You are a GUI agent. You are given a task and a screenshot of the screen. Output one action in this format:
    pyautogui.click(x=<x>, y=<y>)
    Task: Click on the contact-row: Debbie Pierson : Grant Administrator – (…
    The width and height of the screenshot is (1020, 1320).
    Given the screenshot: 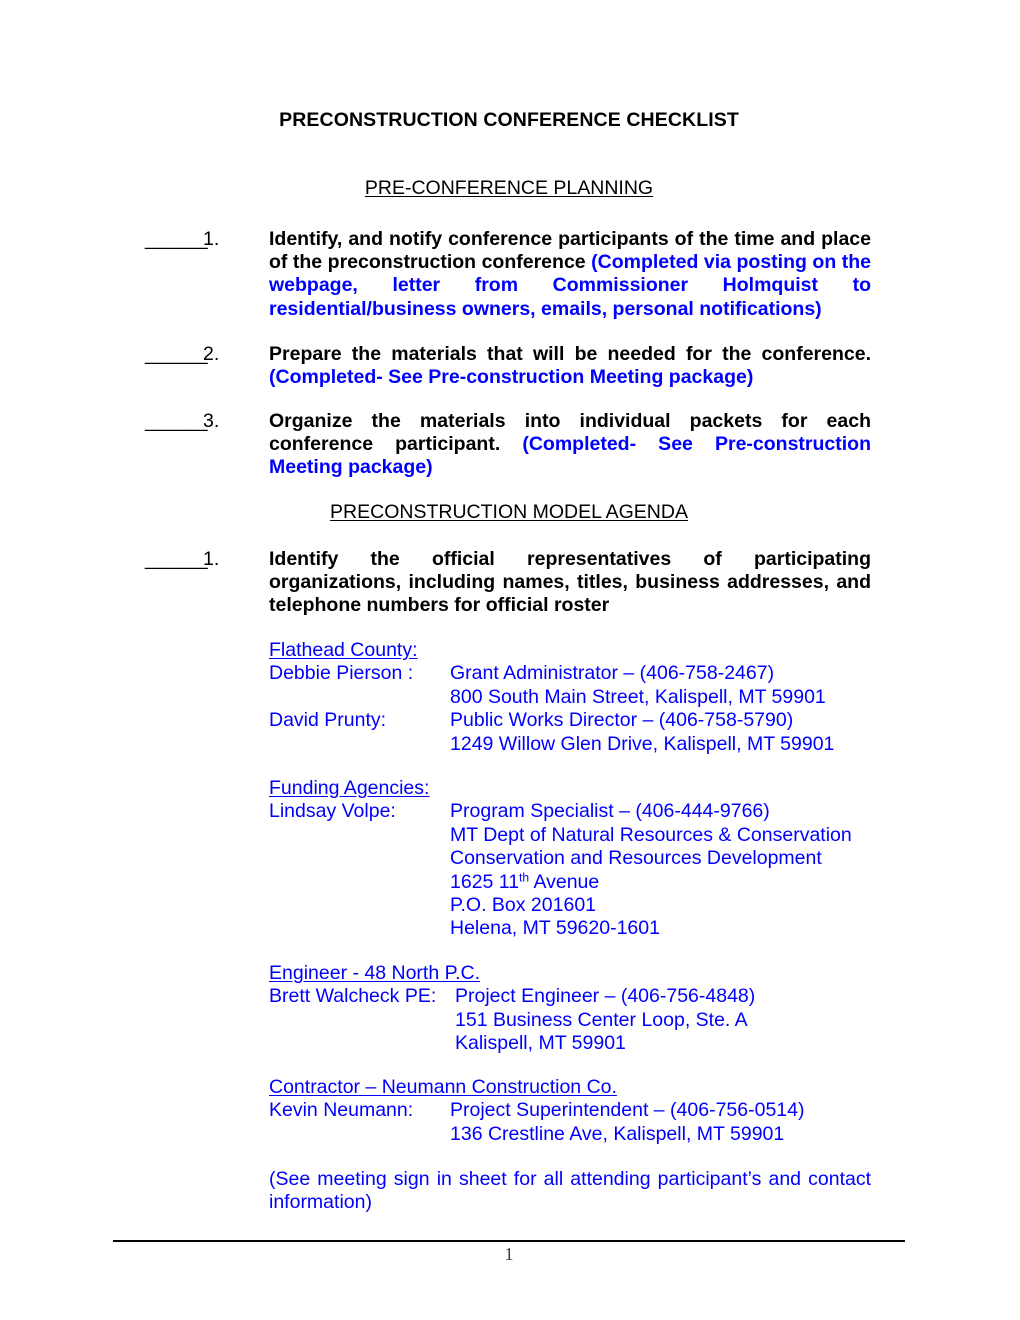 What is the action you would take?
    pyautogui.click(x=579, y=685)
    